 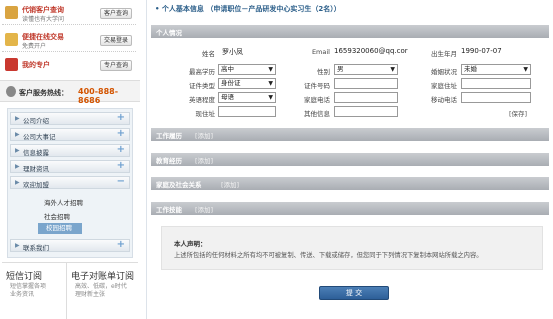 I want to click on quick-link-desc: 读懂也有大学问, so click(x=43, y=19).